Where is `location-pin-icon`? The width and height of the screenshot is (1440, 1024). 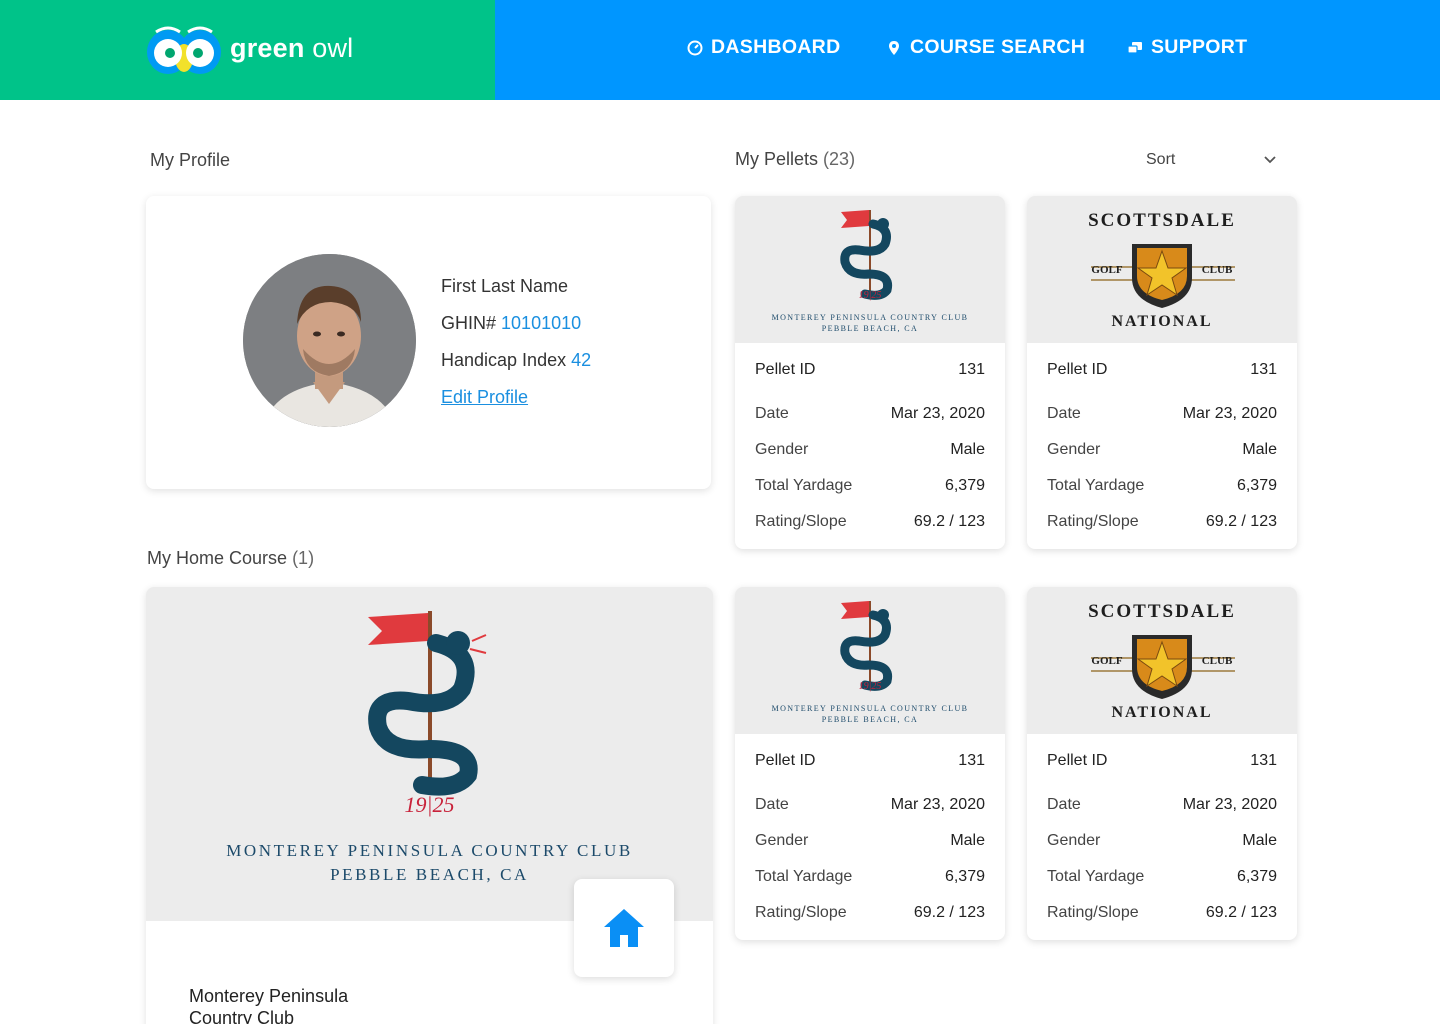 location-pin-icon is located at coordinates (894, 47).